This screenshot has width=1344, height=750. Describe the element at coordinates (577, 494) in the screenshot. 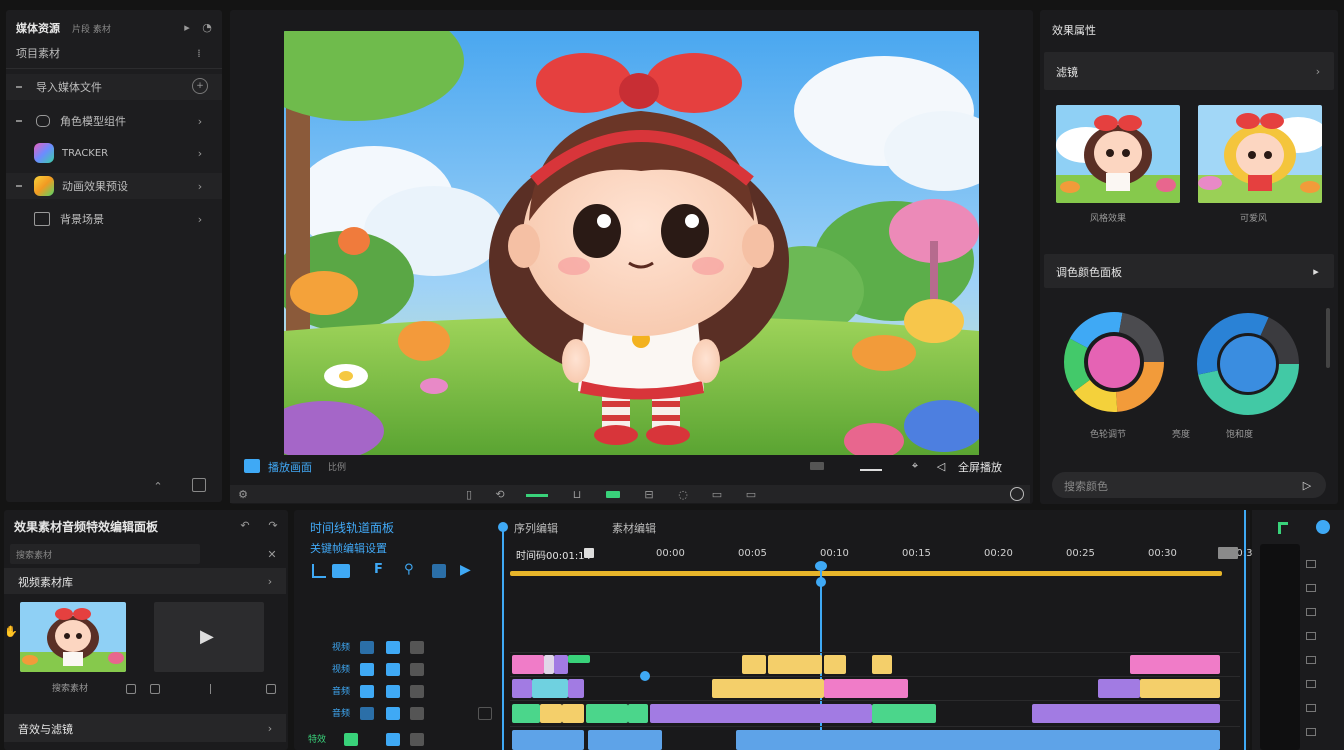

I see `cut-icon: ⊔` at that location.